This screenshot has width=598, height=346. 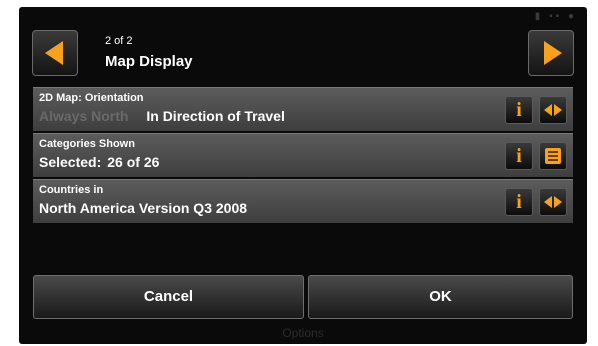 What do you see at coordinates (71, 190) in the screenshot?
I see `setting-label: Countries in` at bounding box center [71, 190].